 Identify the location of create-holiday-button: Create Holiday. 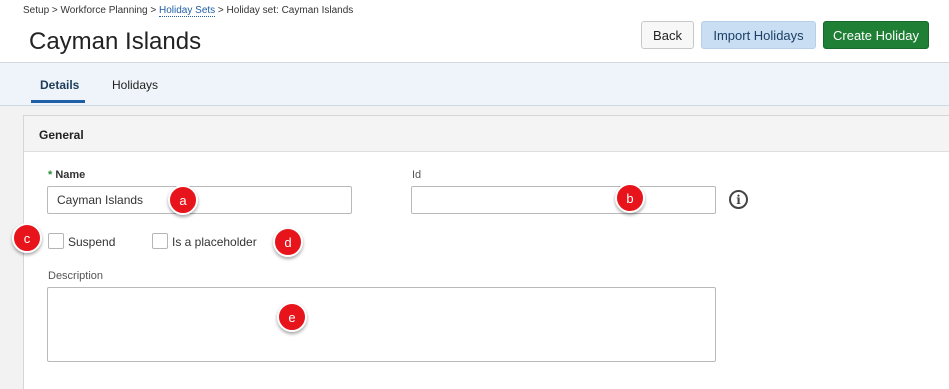
(876, 35).